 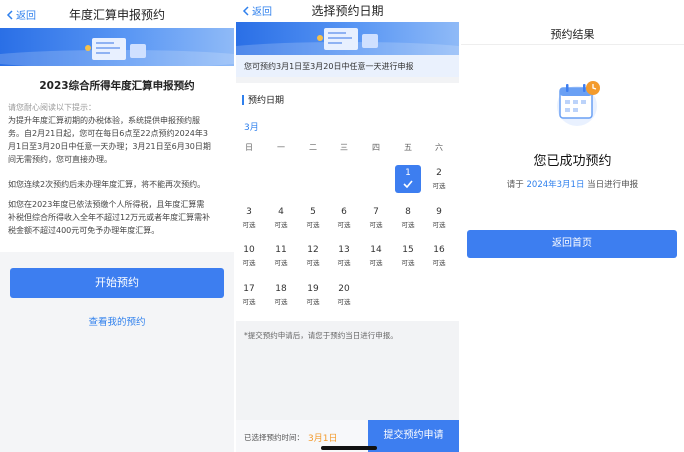 What do you see at coordinates (376, 218) in the screenshot?
I see `calendar-day-7: 7 可选` at bounding box center [376, 218].